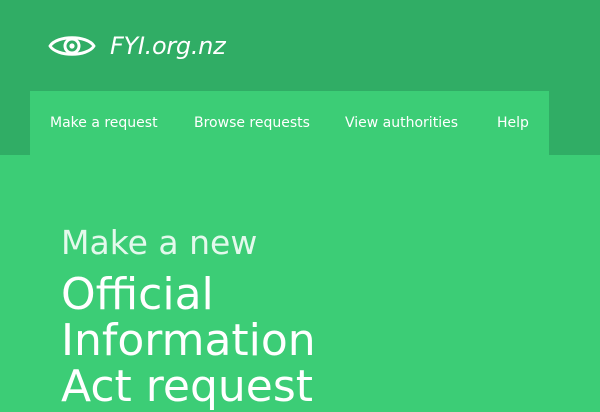  What do you see at coordinates (252, 123) in the screenshot?
I see `nav-browse-requests: Browse requests` at bounding box center [252, 123].